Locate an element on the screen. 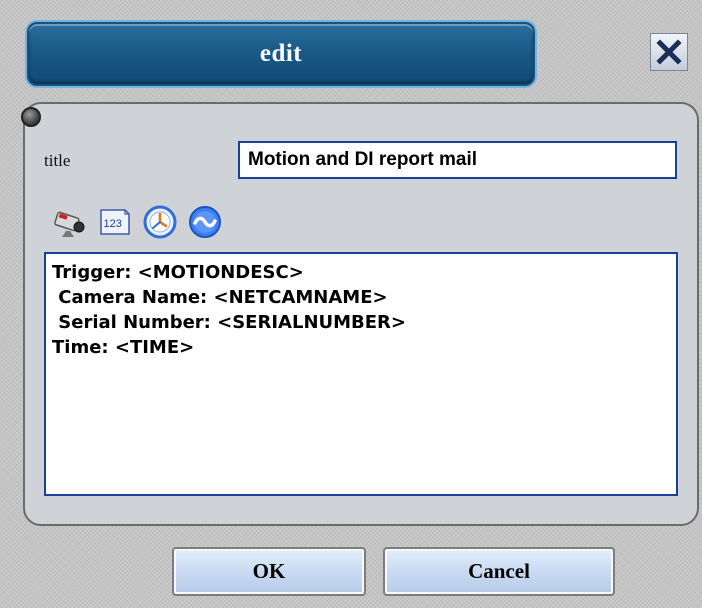  insert-time-button is located at coordinates (160, 222).